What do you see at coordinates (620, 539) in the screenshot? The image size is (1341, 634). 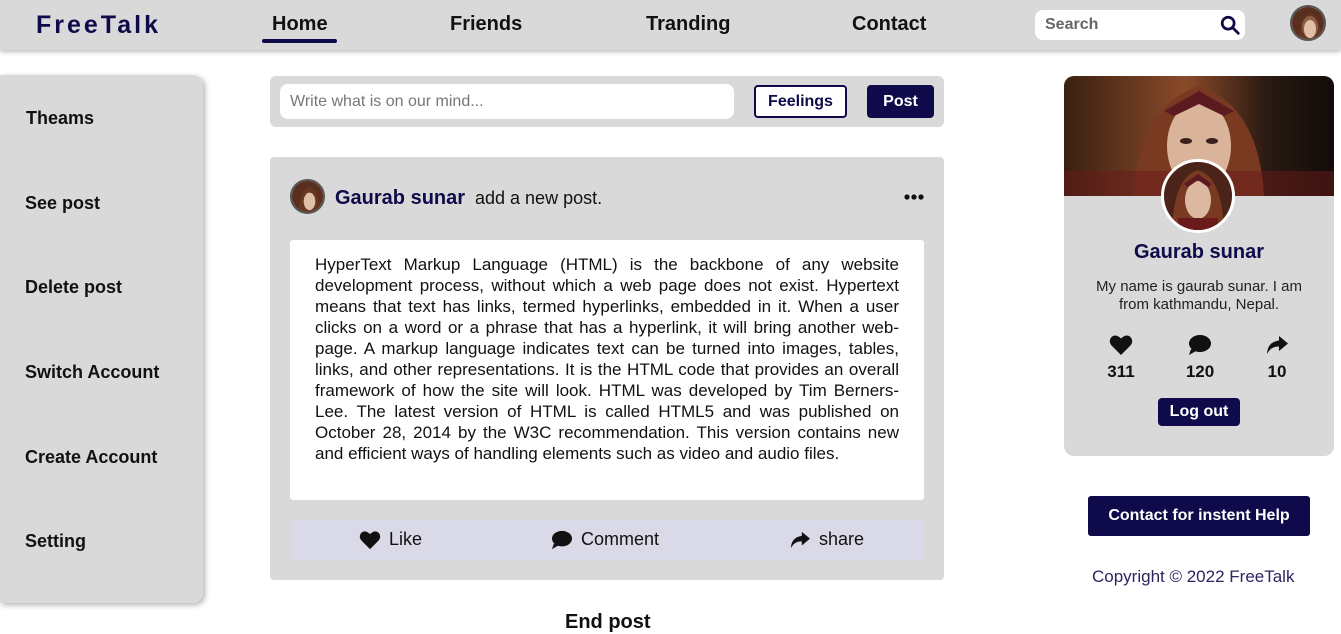 I see `comment-label: Comment` at bounding box center [620, 539].